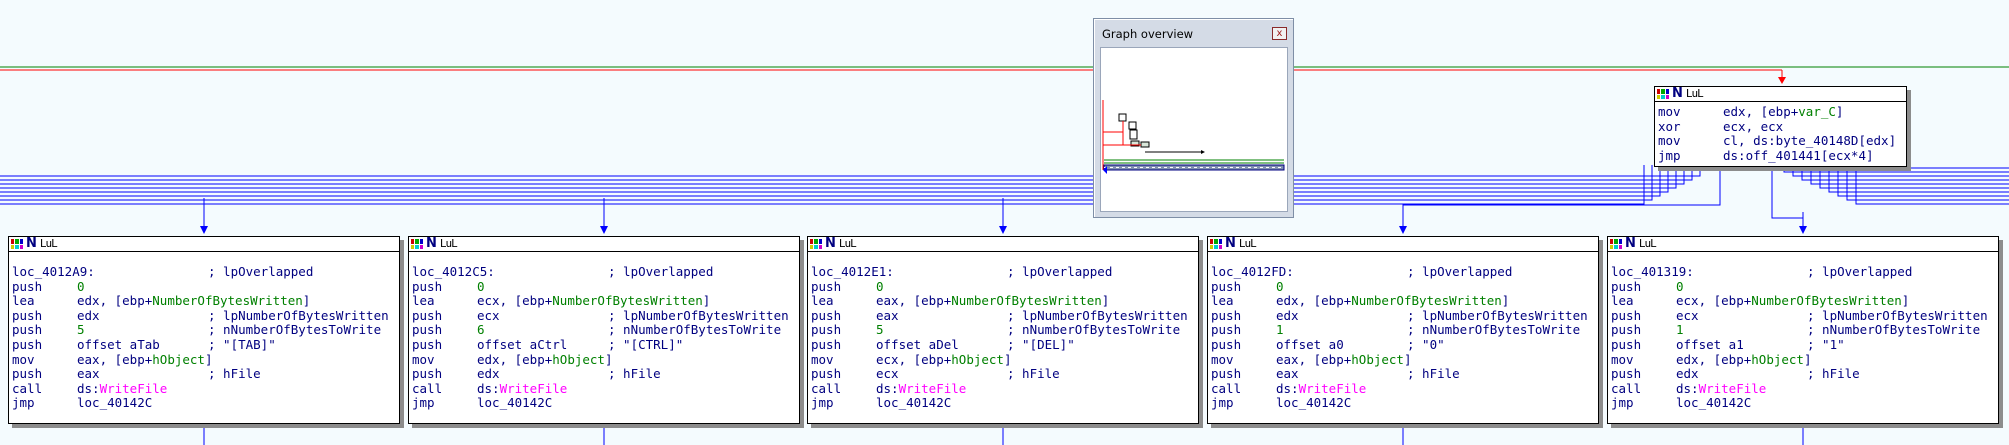  What do you see at coordinates (515, 403) in the screenshot?
I see `operand: loc_40142C` at bounding box center [515, 403].